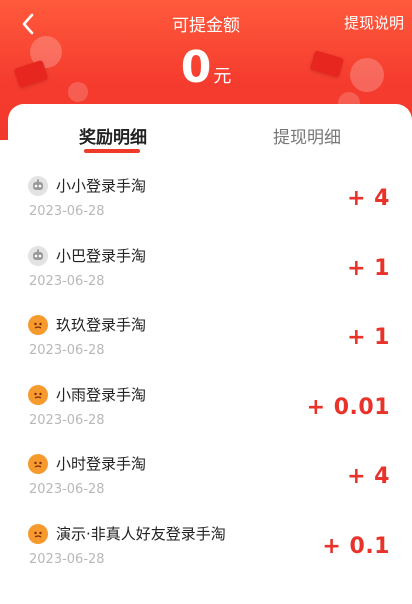  What do you see at coordinates (101, 186) in the screenshot?
I see `item-title: 小小登录手淘` at bounding box center [101, 186].